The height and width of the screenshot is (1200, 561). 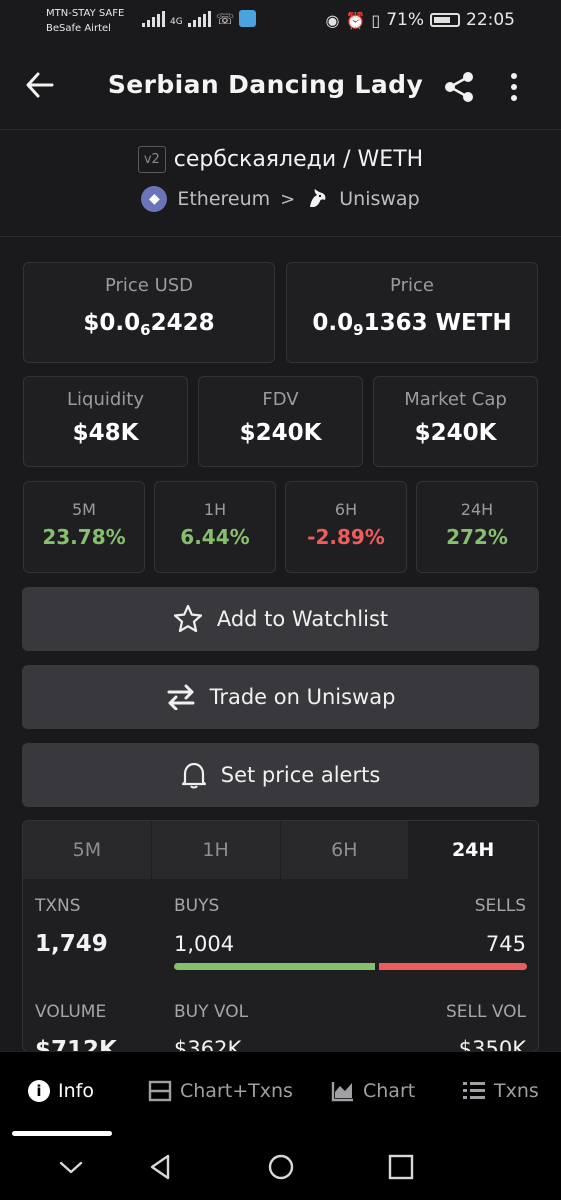 I want to click on change-6h-label: 6H, so click(x=346, y=509).